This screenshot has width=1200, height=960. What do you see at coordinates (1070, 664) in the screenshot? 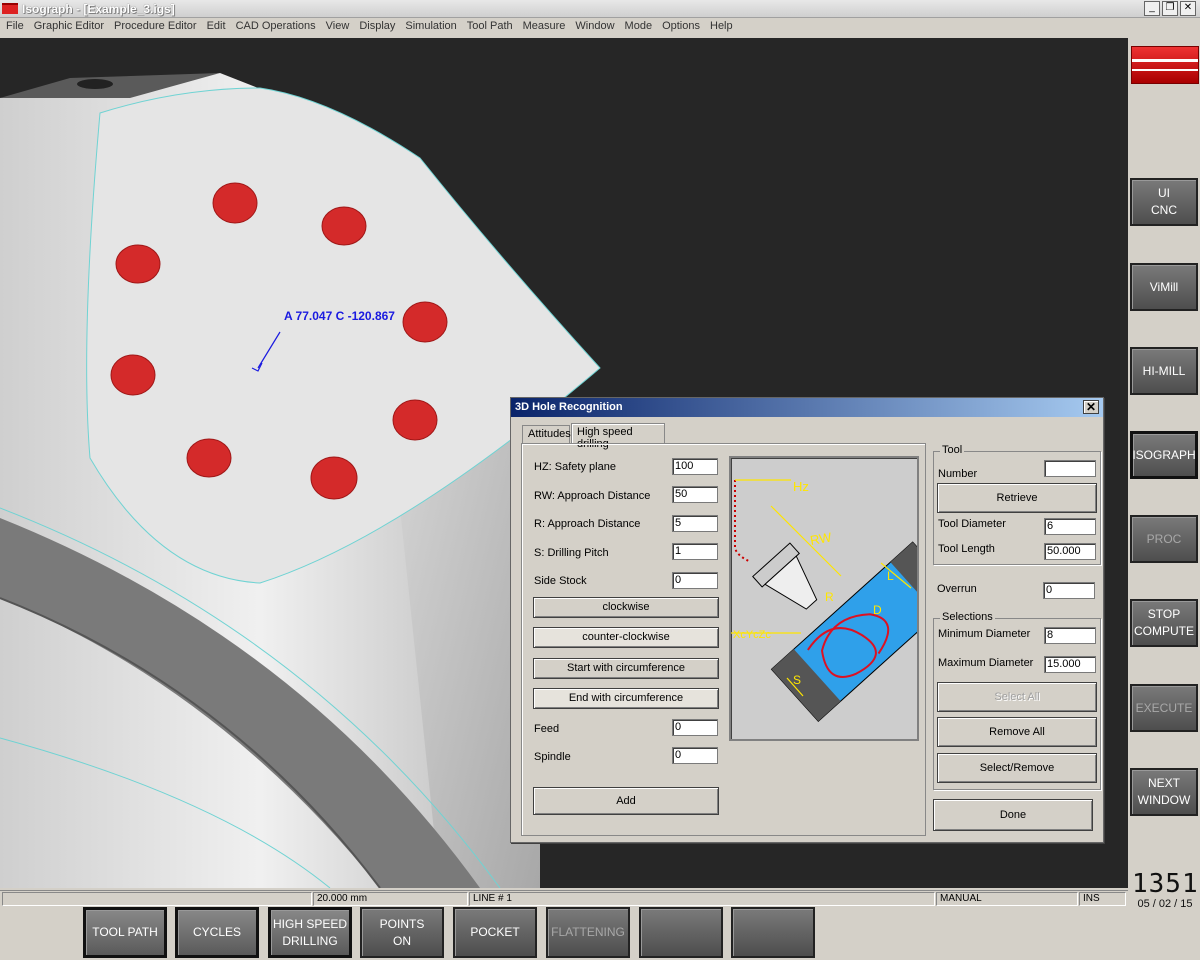
I see `max-diameter-input: 15.000` at bounding box center [1070, 664].